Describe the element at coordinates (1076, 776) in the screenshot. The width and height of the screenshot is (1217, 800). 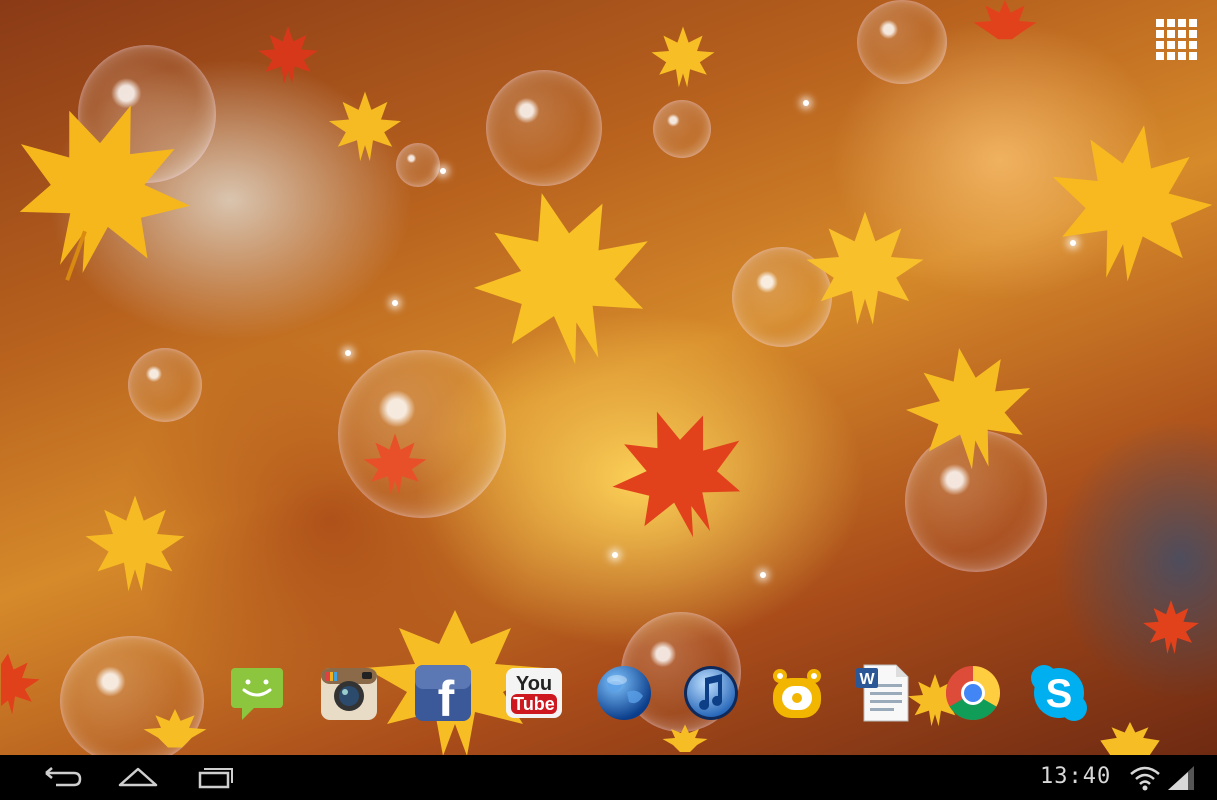
I see `status-clock: 13:40` at that location.